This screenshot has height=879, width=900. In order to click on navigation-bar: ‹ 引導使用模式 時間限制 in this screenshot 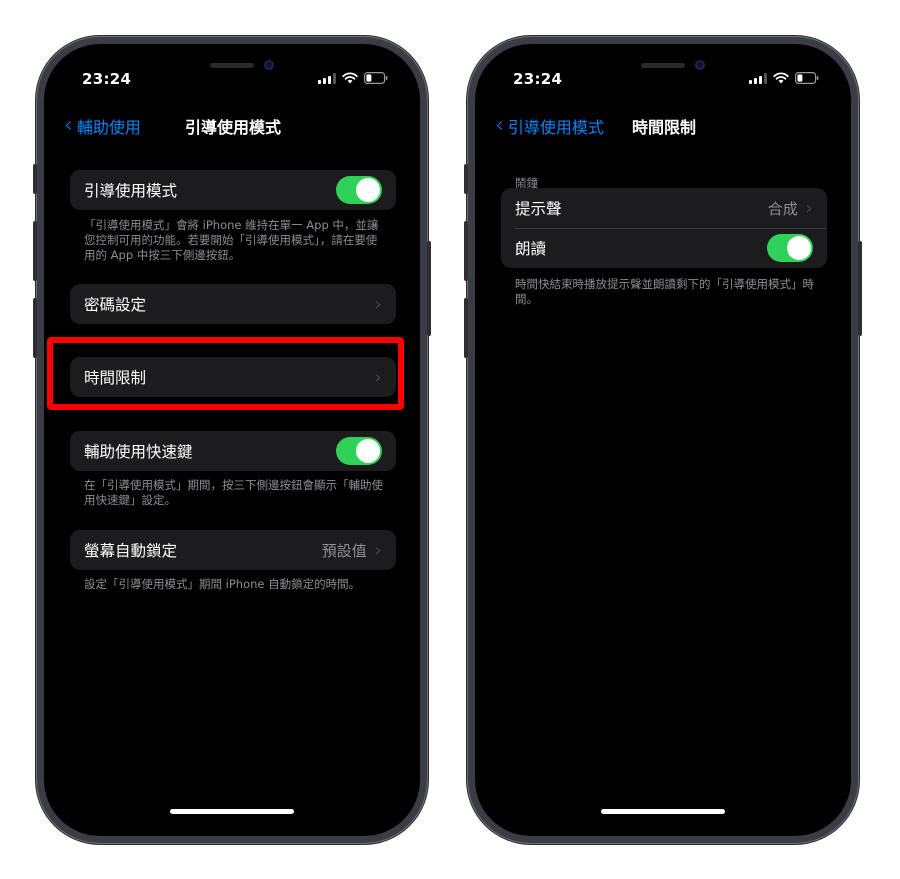, I will do `click(663, 125)`.